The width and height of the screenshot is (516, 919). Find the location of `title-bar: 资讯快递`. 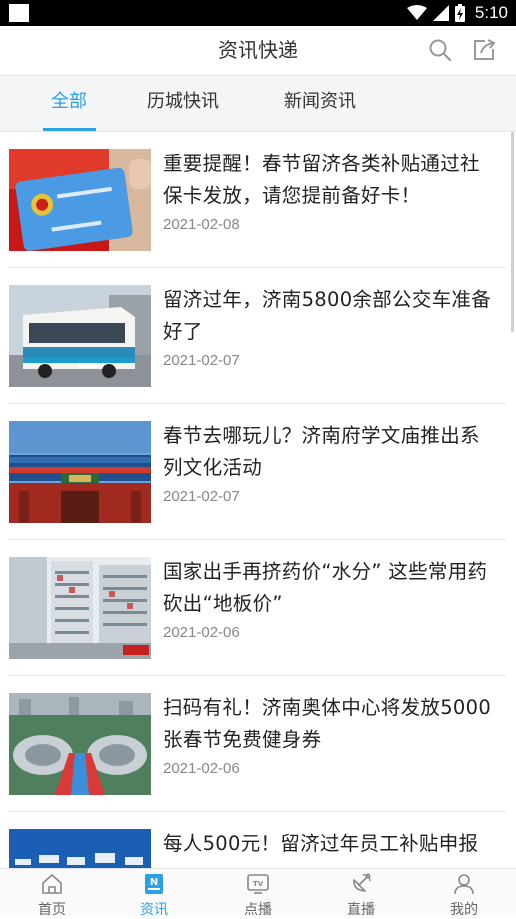

title-bar: 资讯快递 is located at coordinates (258, 51).